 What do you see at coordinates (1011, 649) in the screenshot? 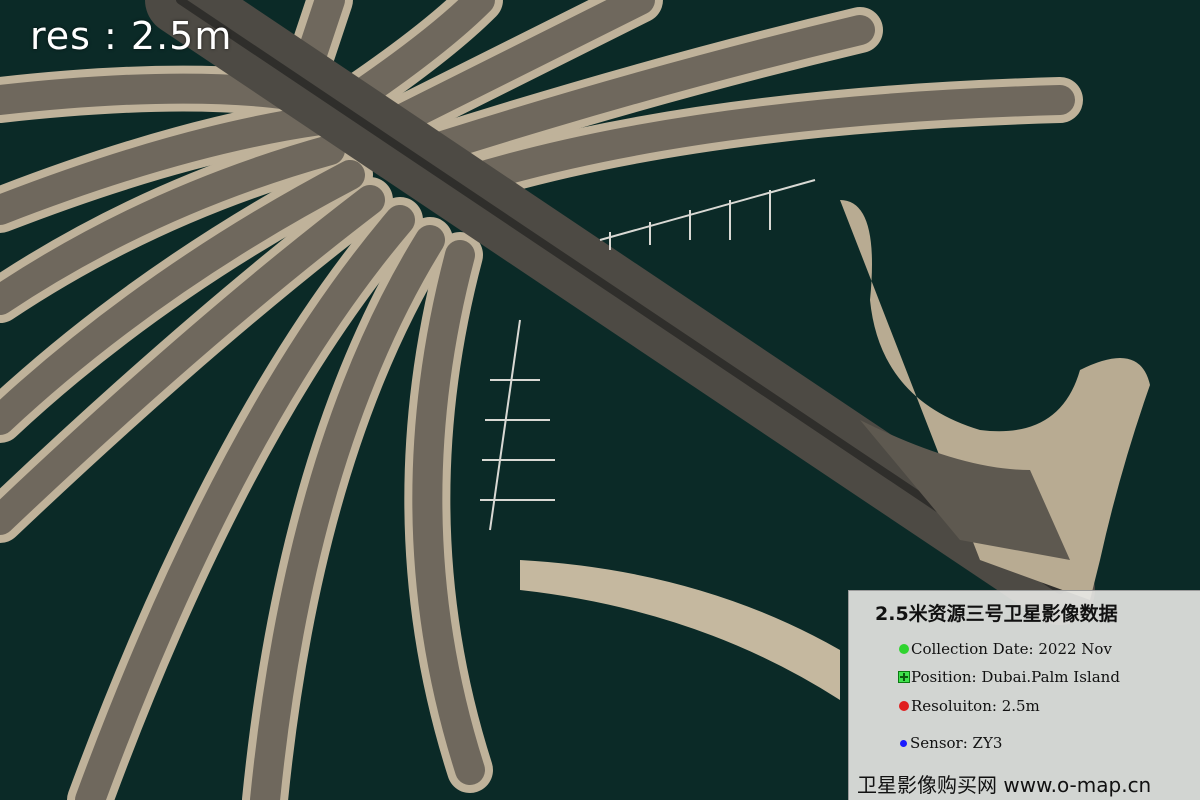
I see `legend-text: Collection Date: 2022 Nov` at bounding box center [1011, 649].